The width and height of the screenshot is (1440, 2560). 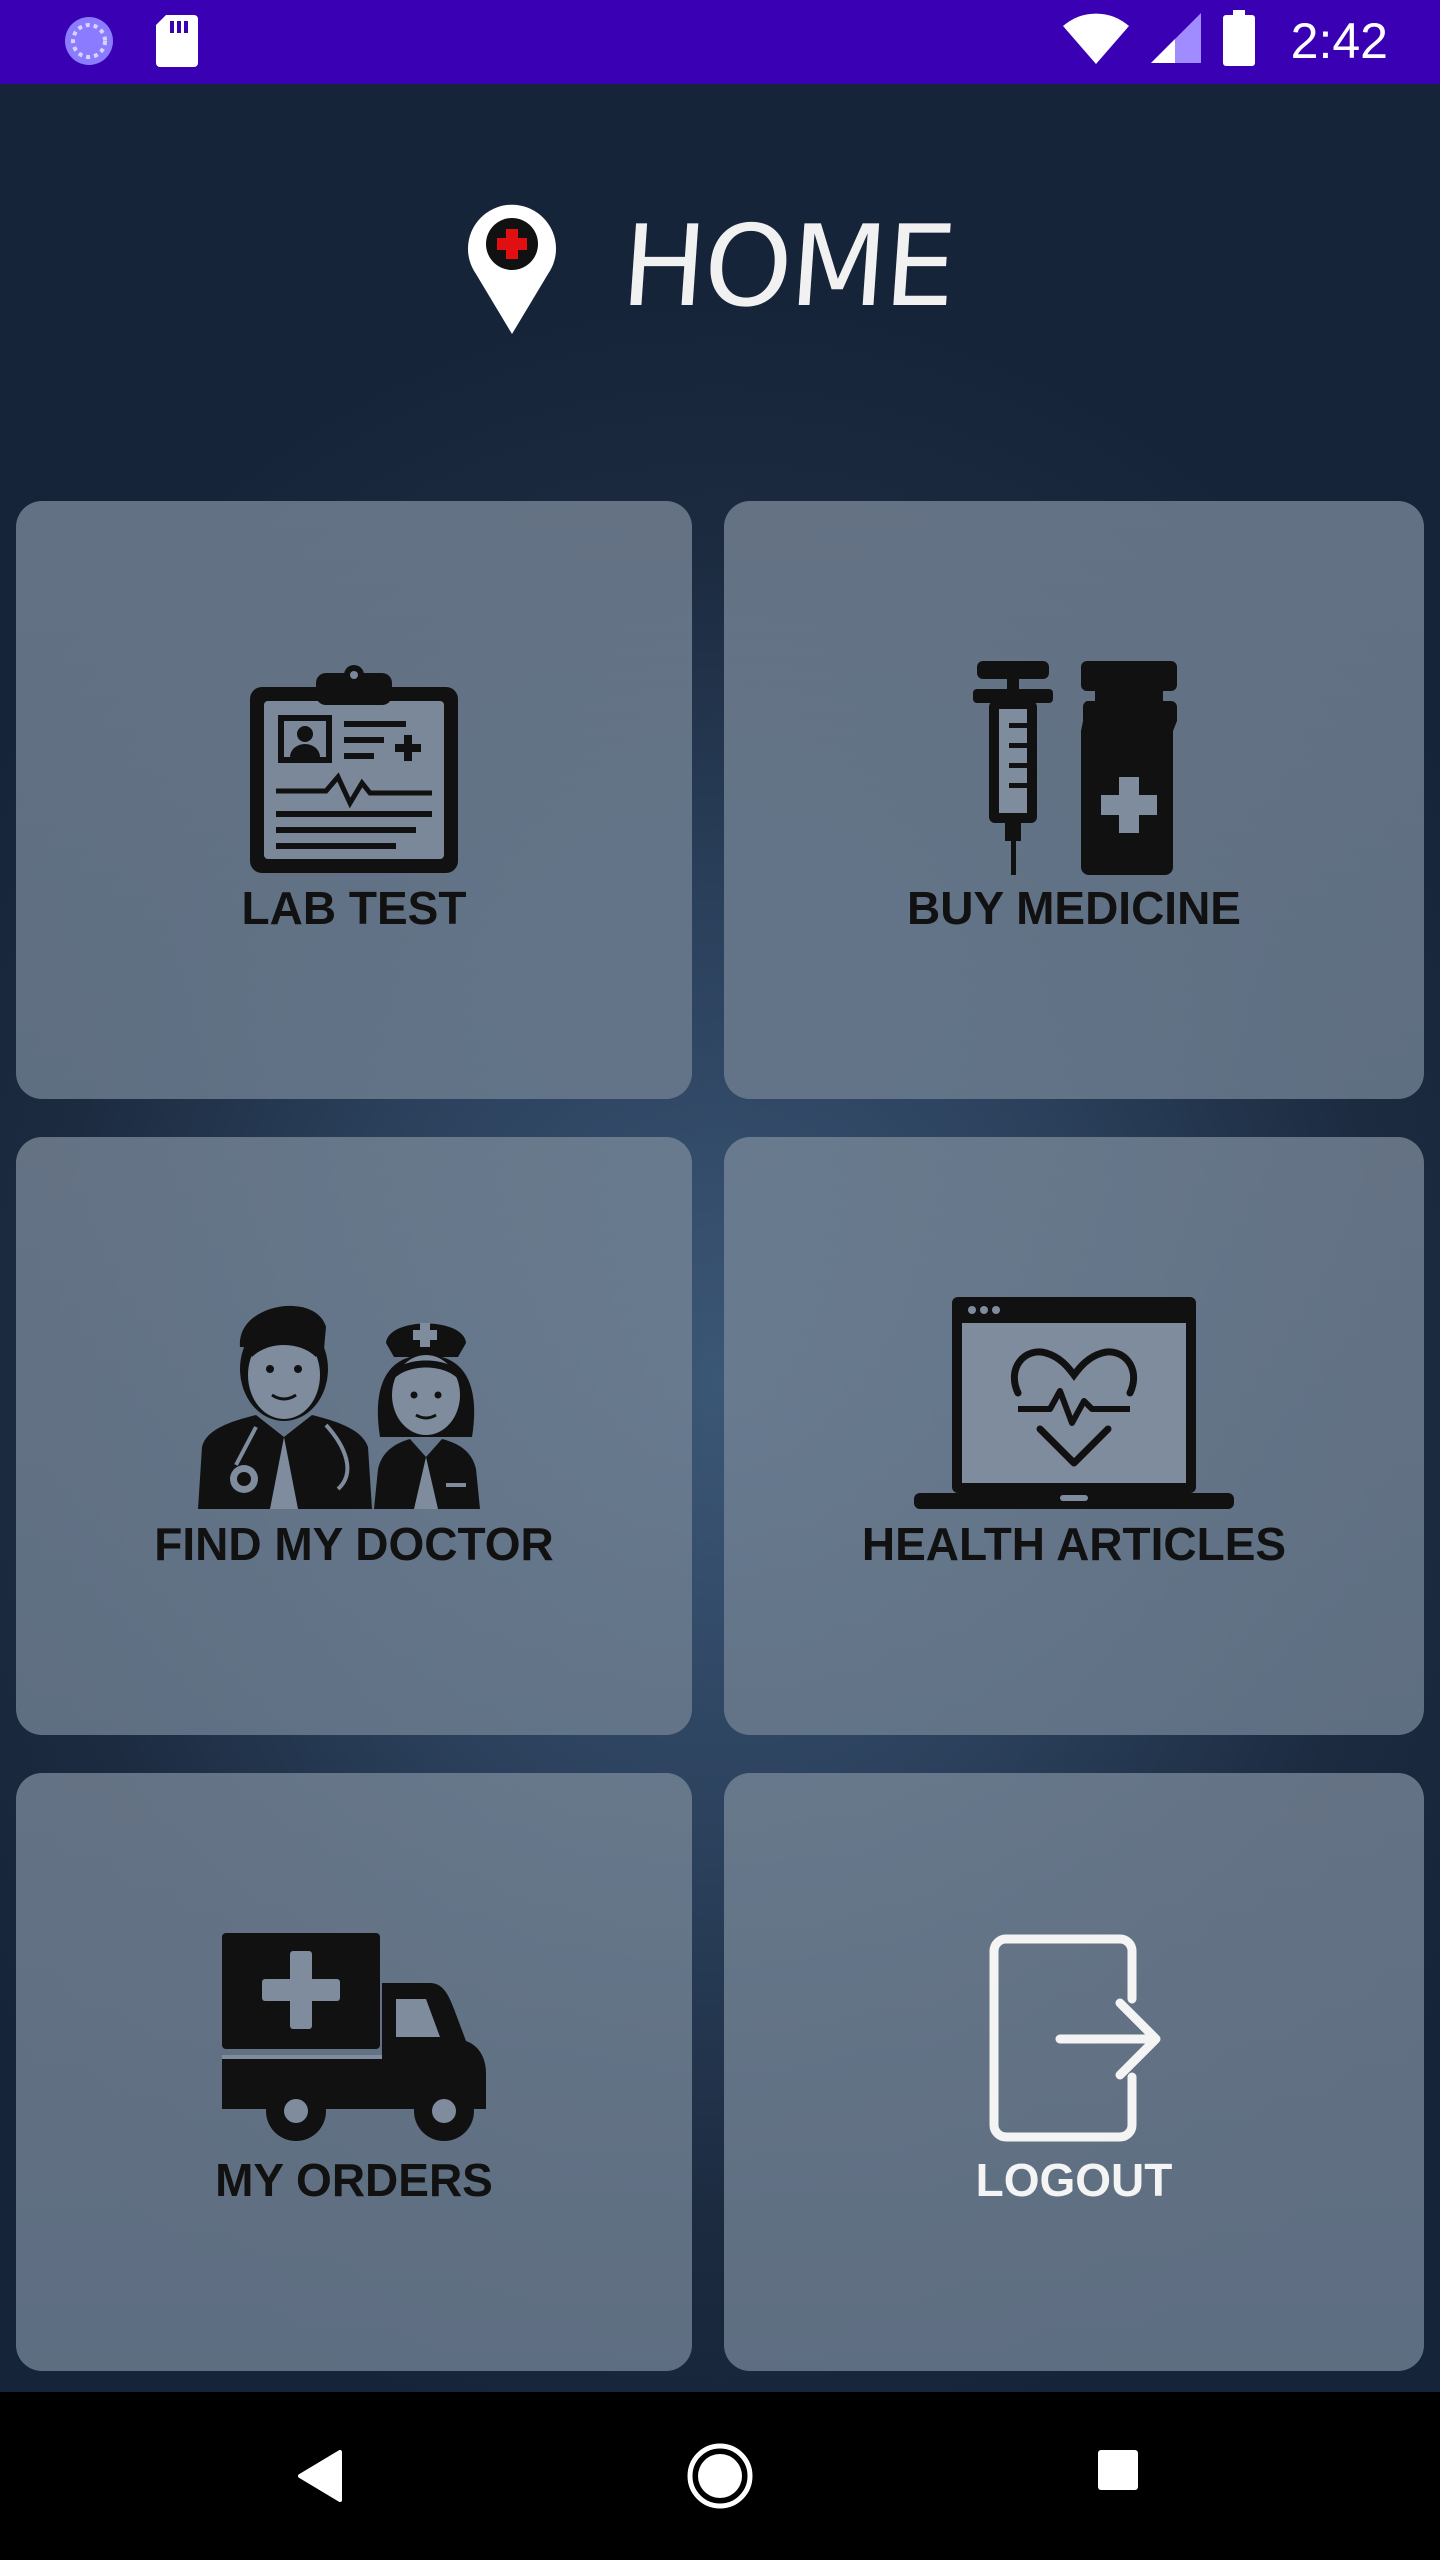 What do you see at coordinates (354, 771) in the screenshot?
I see `clipboard-medical-report-icon` at bounding box center [354, 771].